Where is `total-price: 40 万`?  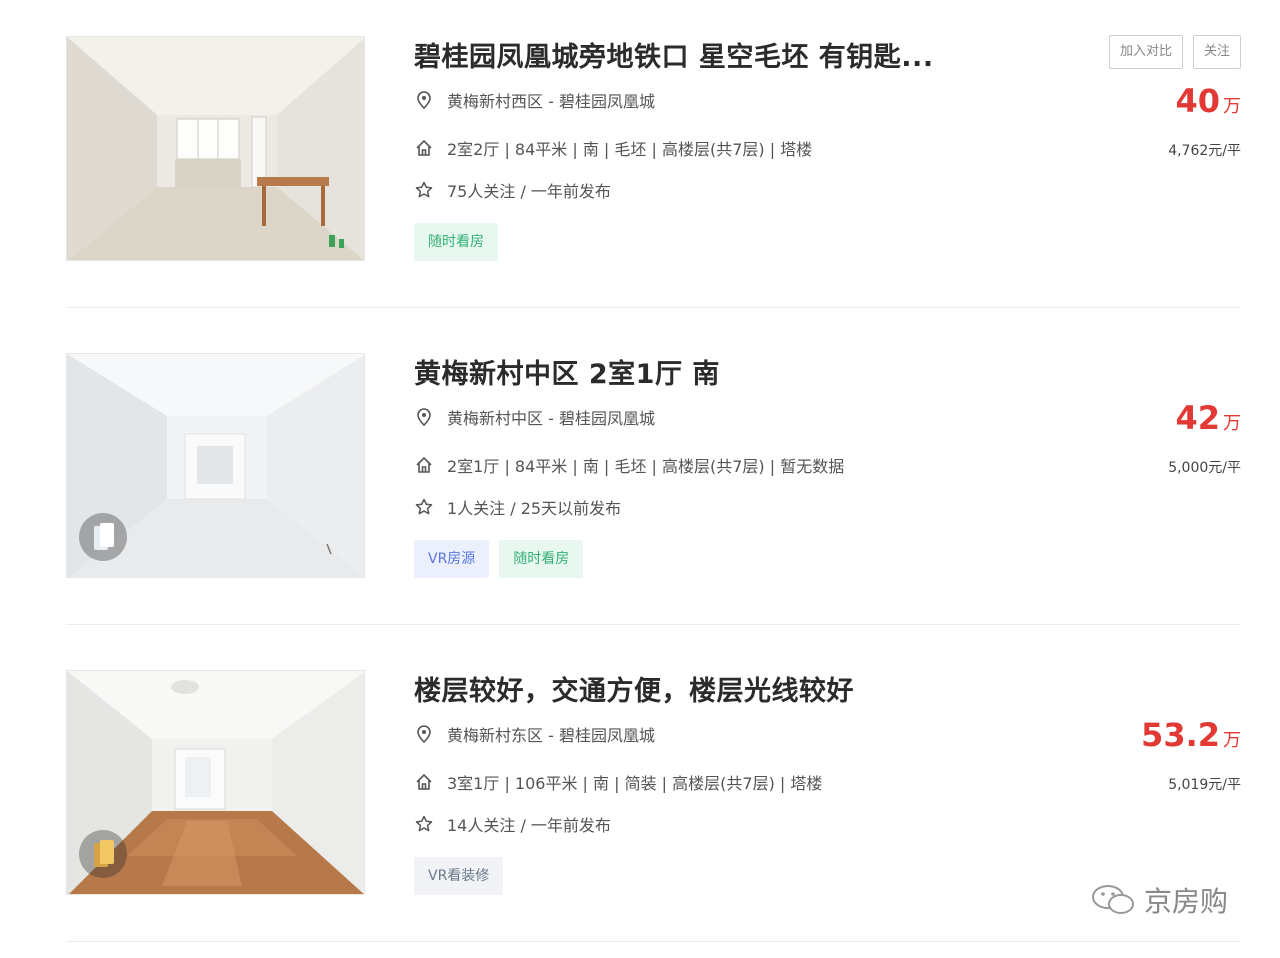
total-price: 40 万 is located at coordinates (1208, 101).